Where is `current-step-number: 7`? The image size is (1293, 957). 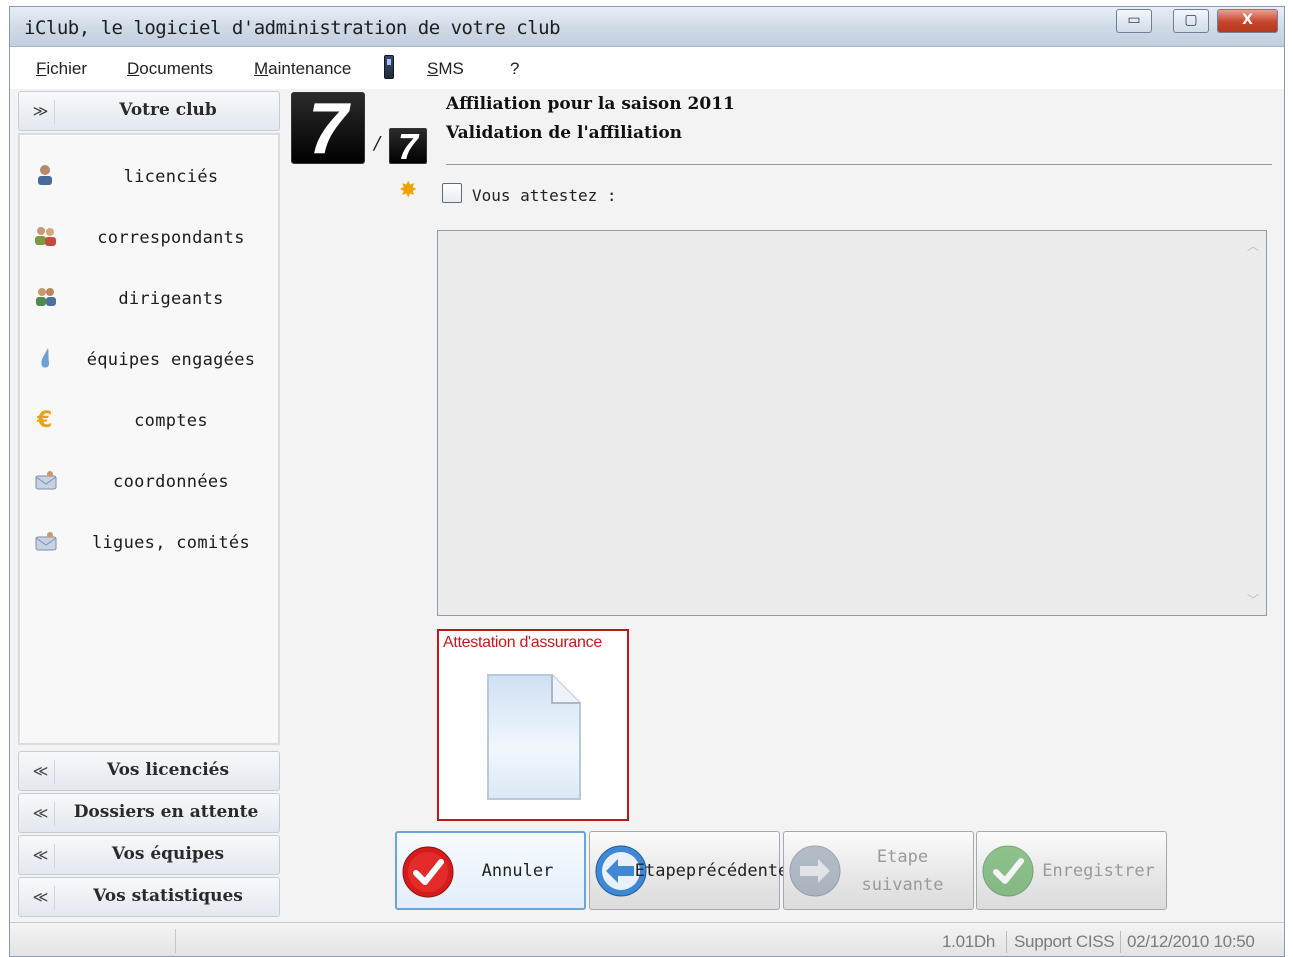 current-step-number: 7 is located at coordinates (328, 128).